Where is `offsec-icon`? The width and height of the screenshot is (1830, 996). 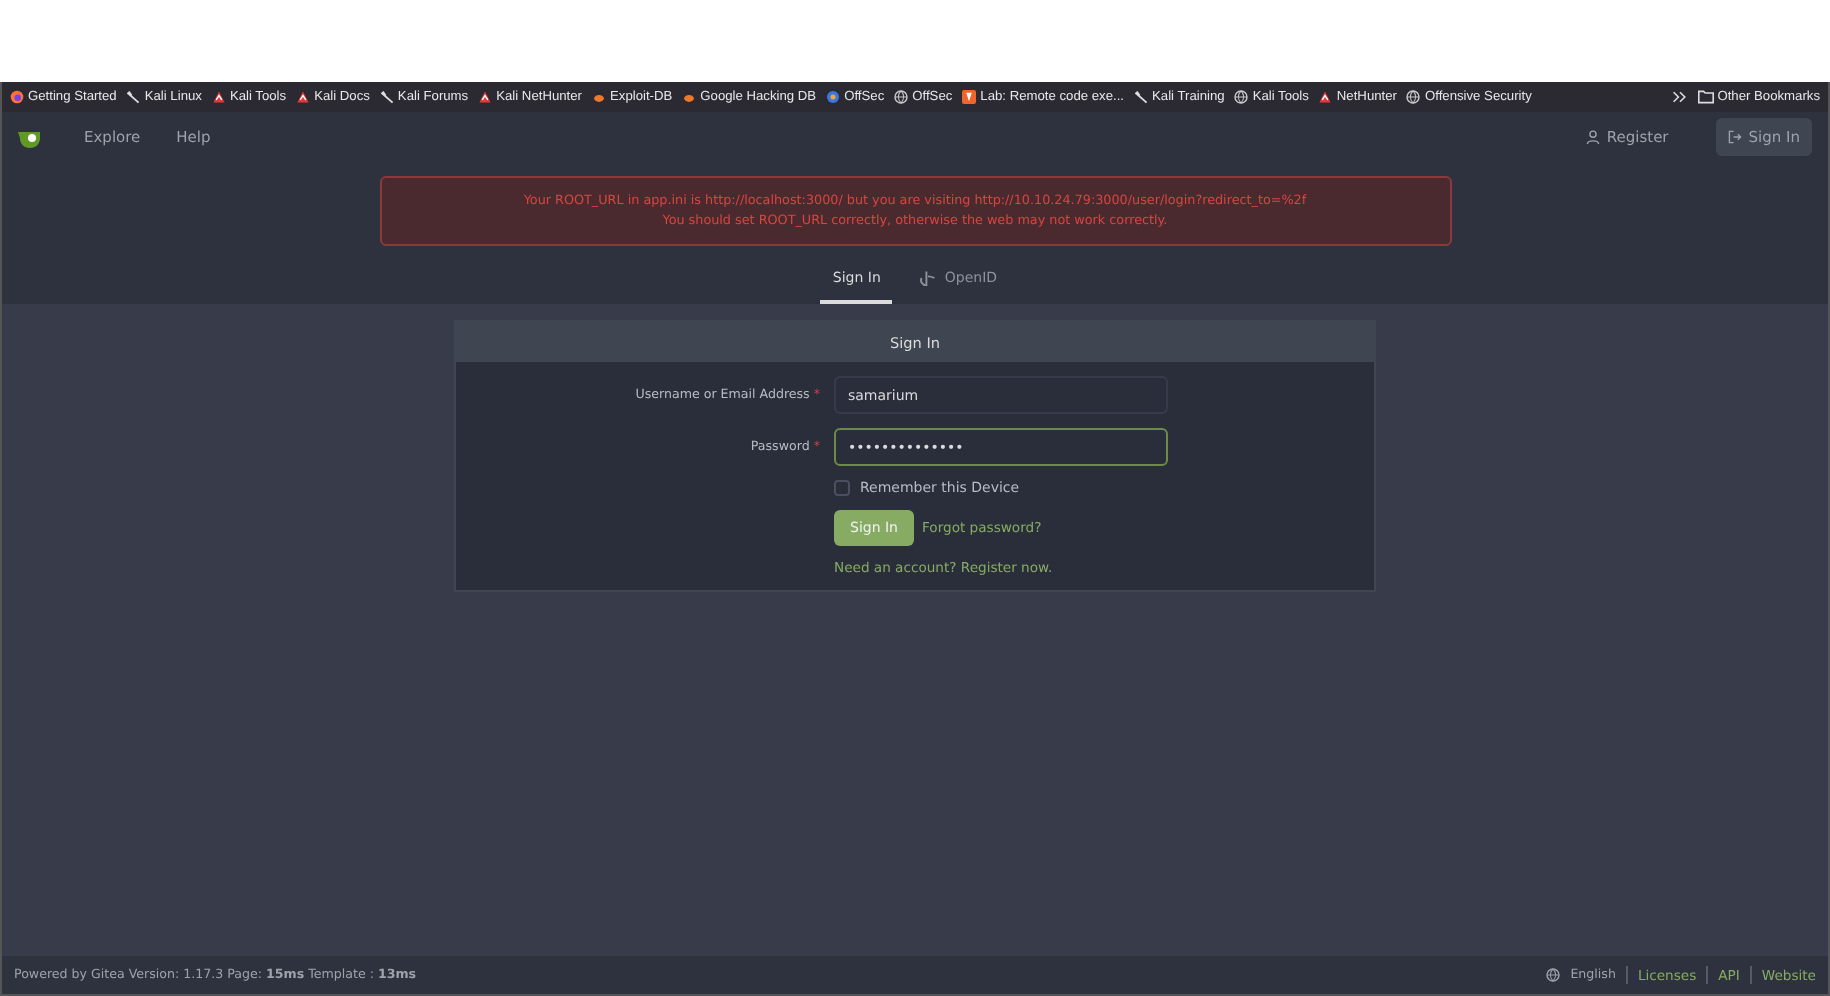
offsec-icon is located at coordinates (833, 97).